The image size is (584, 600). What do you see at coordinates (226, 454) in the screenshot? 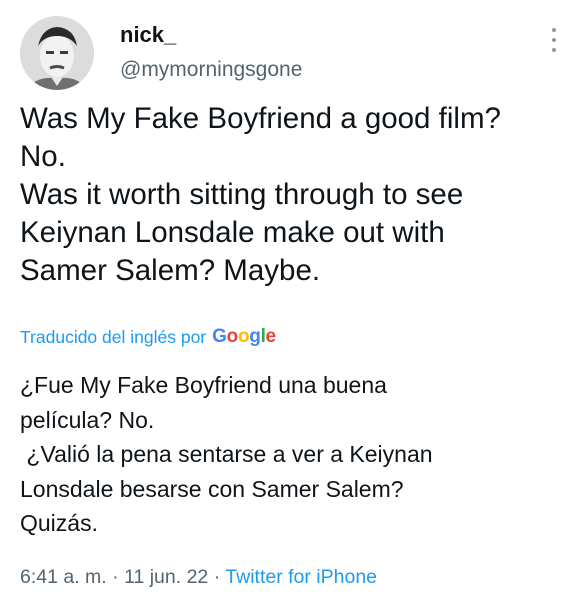
I see `translated-line: ¿Valió la pena sentarse a ver a Keiynan` at bounding box center [226, 454].